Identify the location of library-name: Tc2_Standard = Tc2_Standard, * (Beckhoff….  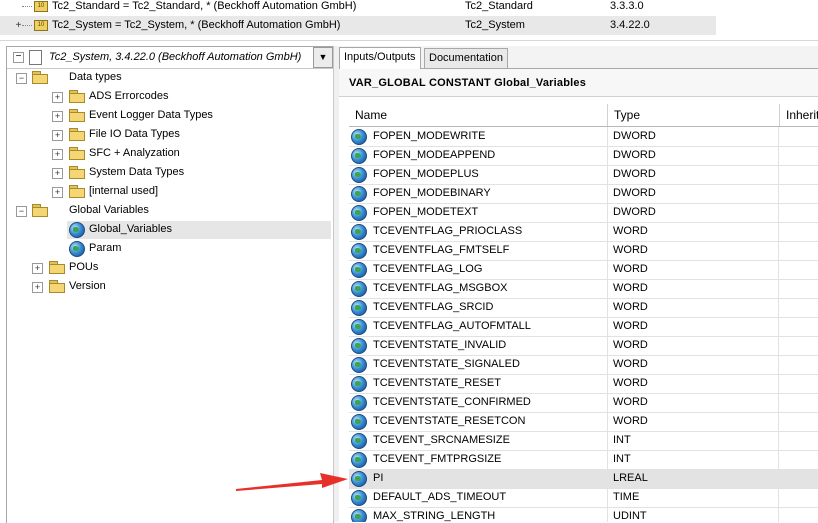
(204, 6).